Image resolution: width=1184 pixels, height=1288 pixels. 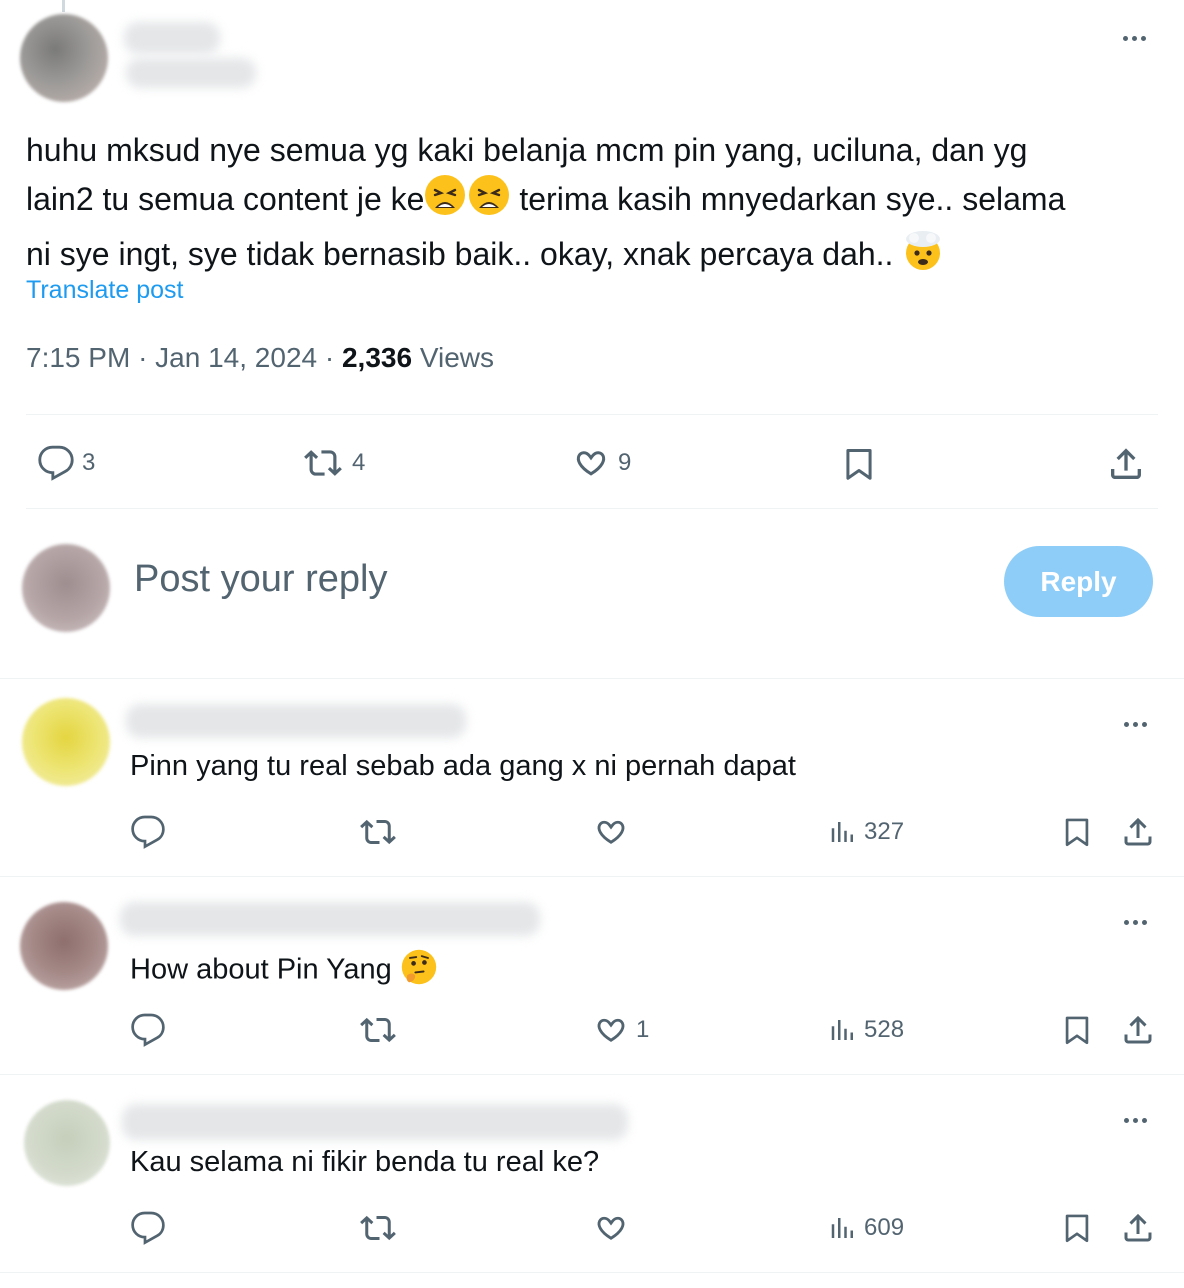 I want to click on reply-text: Kau selama ni fikir benda tu real ke?, so click(x=365, y=1162).